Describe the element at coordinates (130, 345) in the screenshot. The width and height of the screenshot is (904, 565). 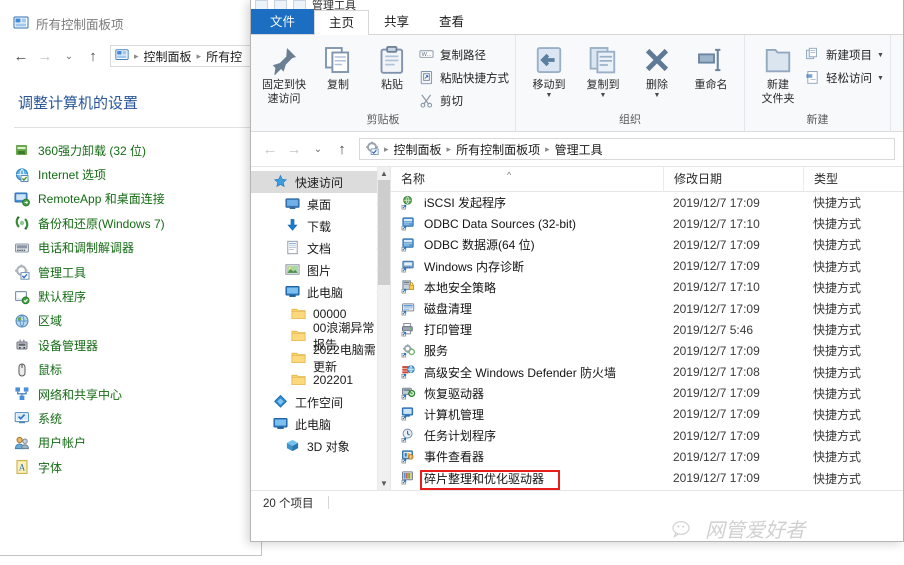
I see `control-panel-item: 设备管理器` at that location.